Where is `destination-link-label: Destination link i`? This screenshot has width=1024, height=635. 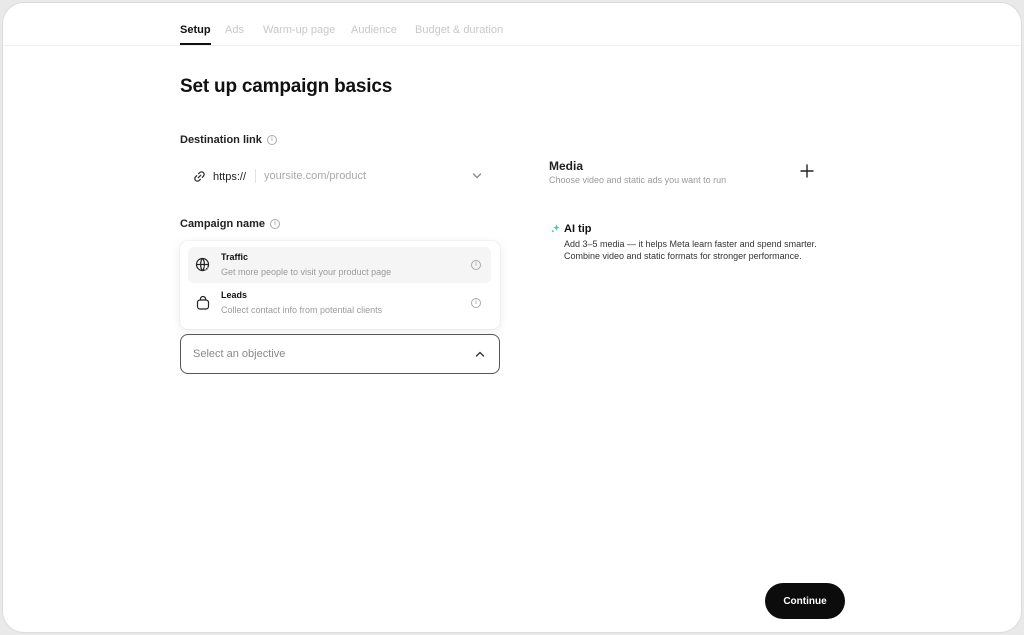
destination-link-label: Destination link i is located at coordinates (228, 140).